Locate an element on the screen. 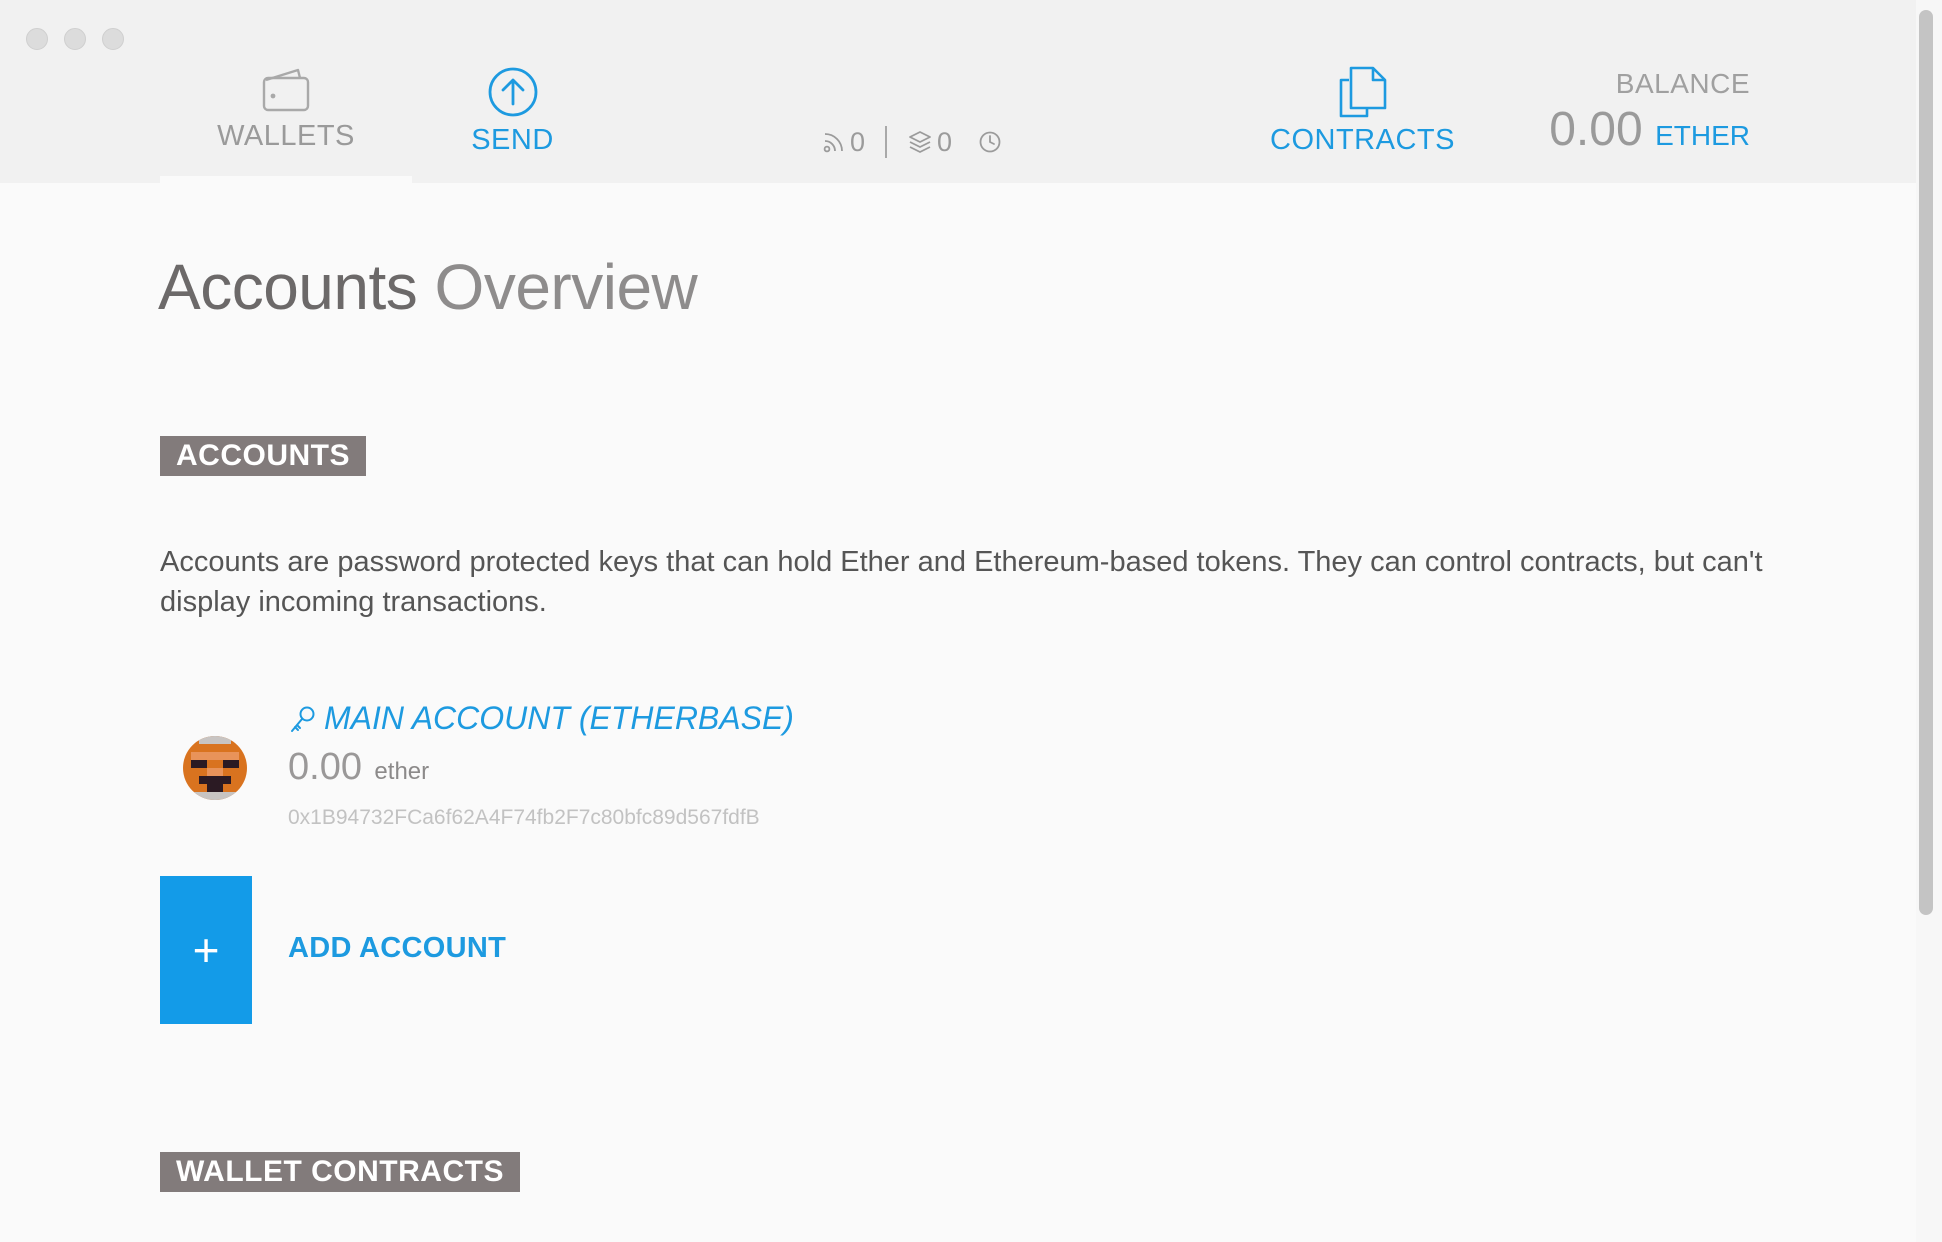 This screenshot has height=1242, width=1942. accounts-section-tag: ACCOUNTS is located at coordinates (263, 456).